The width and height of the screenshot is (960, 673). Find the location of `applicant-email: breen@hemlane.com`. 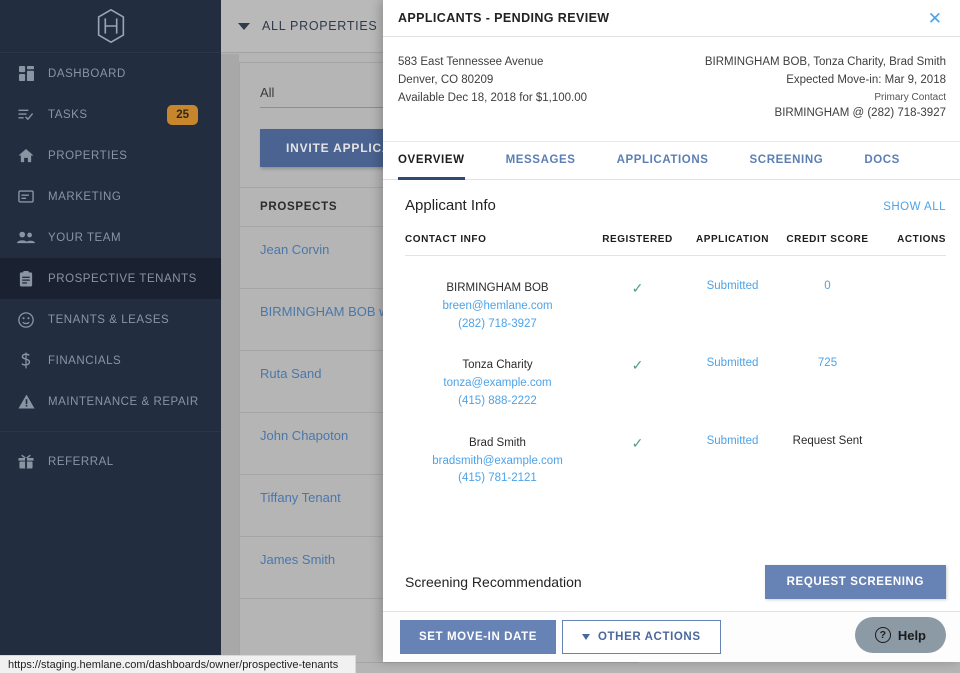

applicant-email: breen@hemlane.com is located at coordinates (497, 307).